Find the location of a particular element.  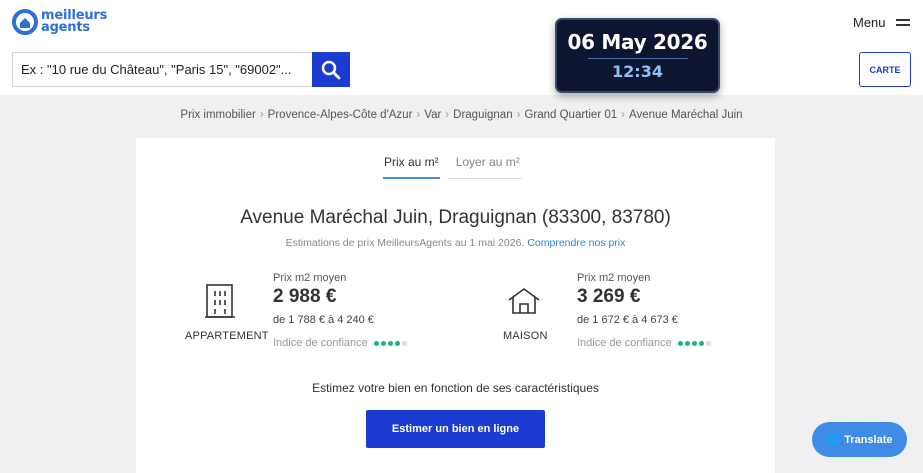

tabs: Prix au m² Loyer au m² is located at coordinates (452, 167).